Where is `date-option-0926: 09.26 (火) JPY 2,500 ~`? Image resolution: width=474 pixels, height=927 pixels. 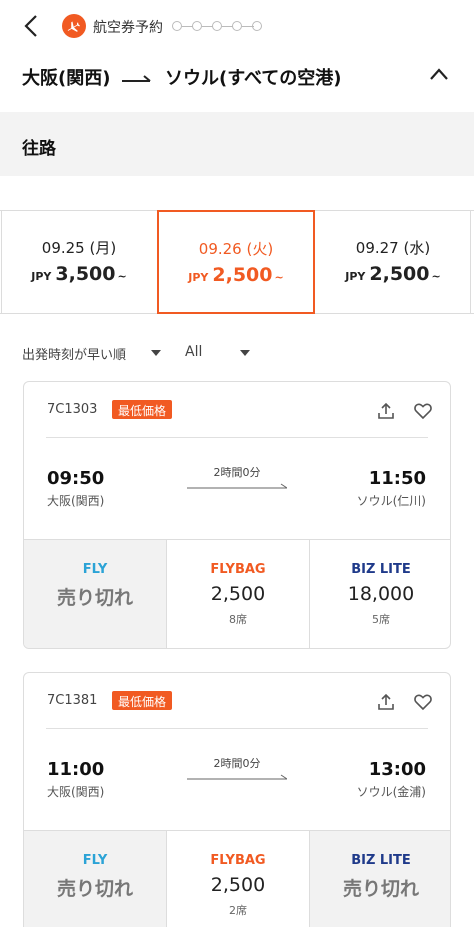 date-option-0926: 09.26 (火) JPY 2,500 ~ is located at coordinates (236, 262).